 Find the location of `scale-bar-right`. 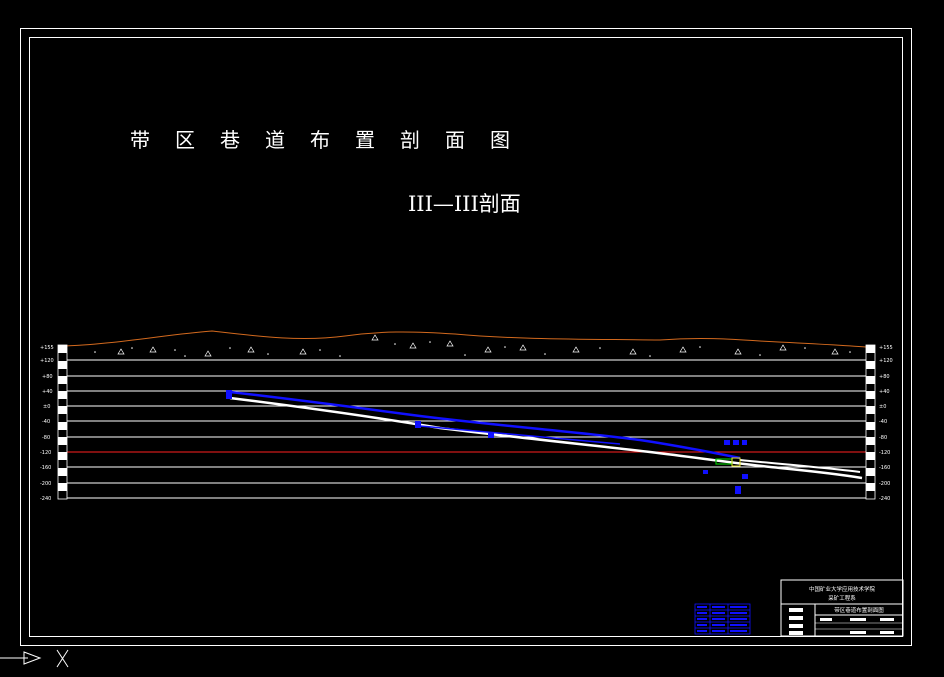

scale-bar-right is located at coordinates (870, 422).